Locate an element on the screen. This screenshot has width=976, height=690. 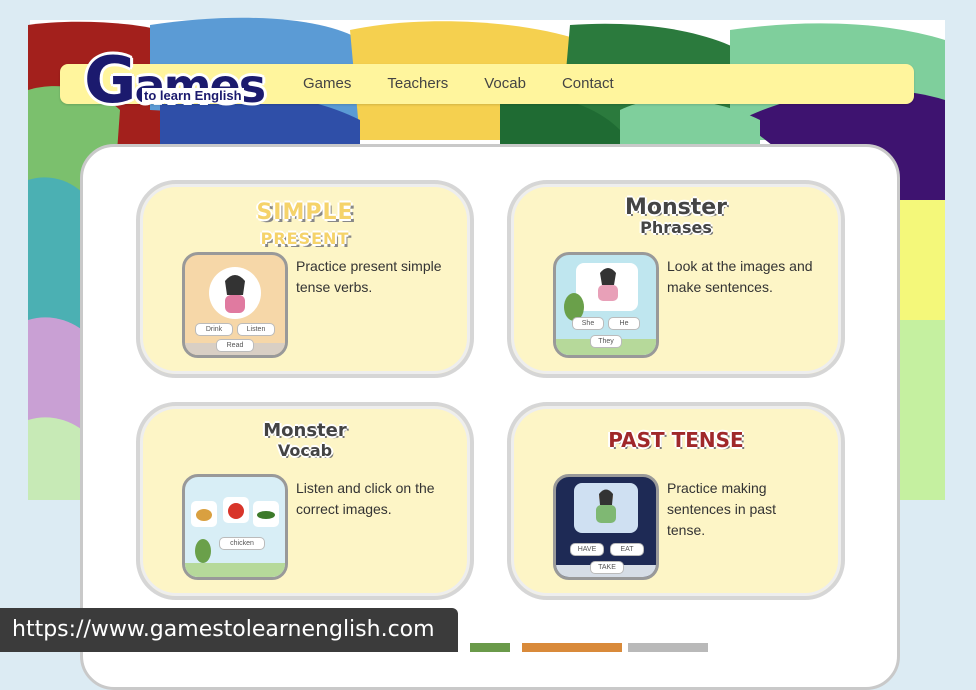
card-description: Listen and click on the correct images. is located at coordinates (365, 498).